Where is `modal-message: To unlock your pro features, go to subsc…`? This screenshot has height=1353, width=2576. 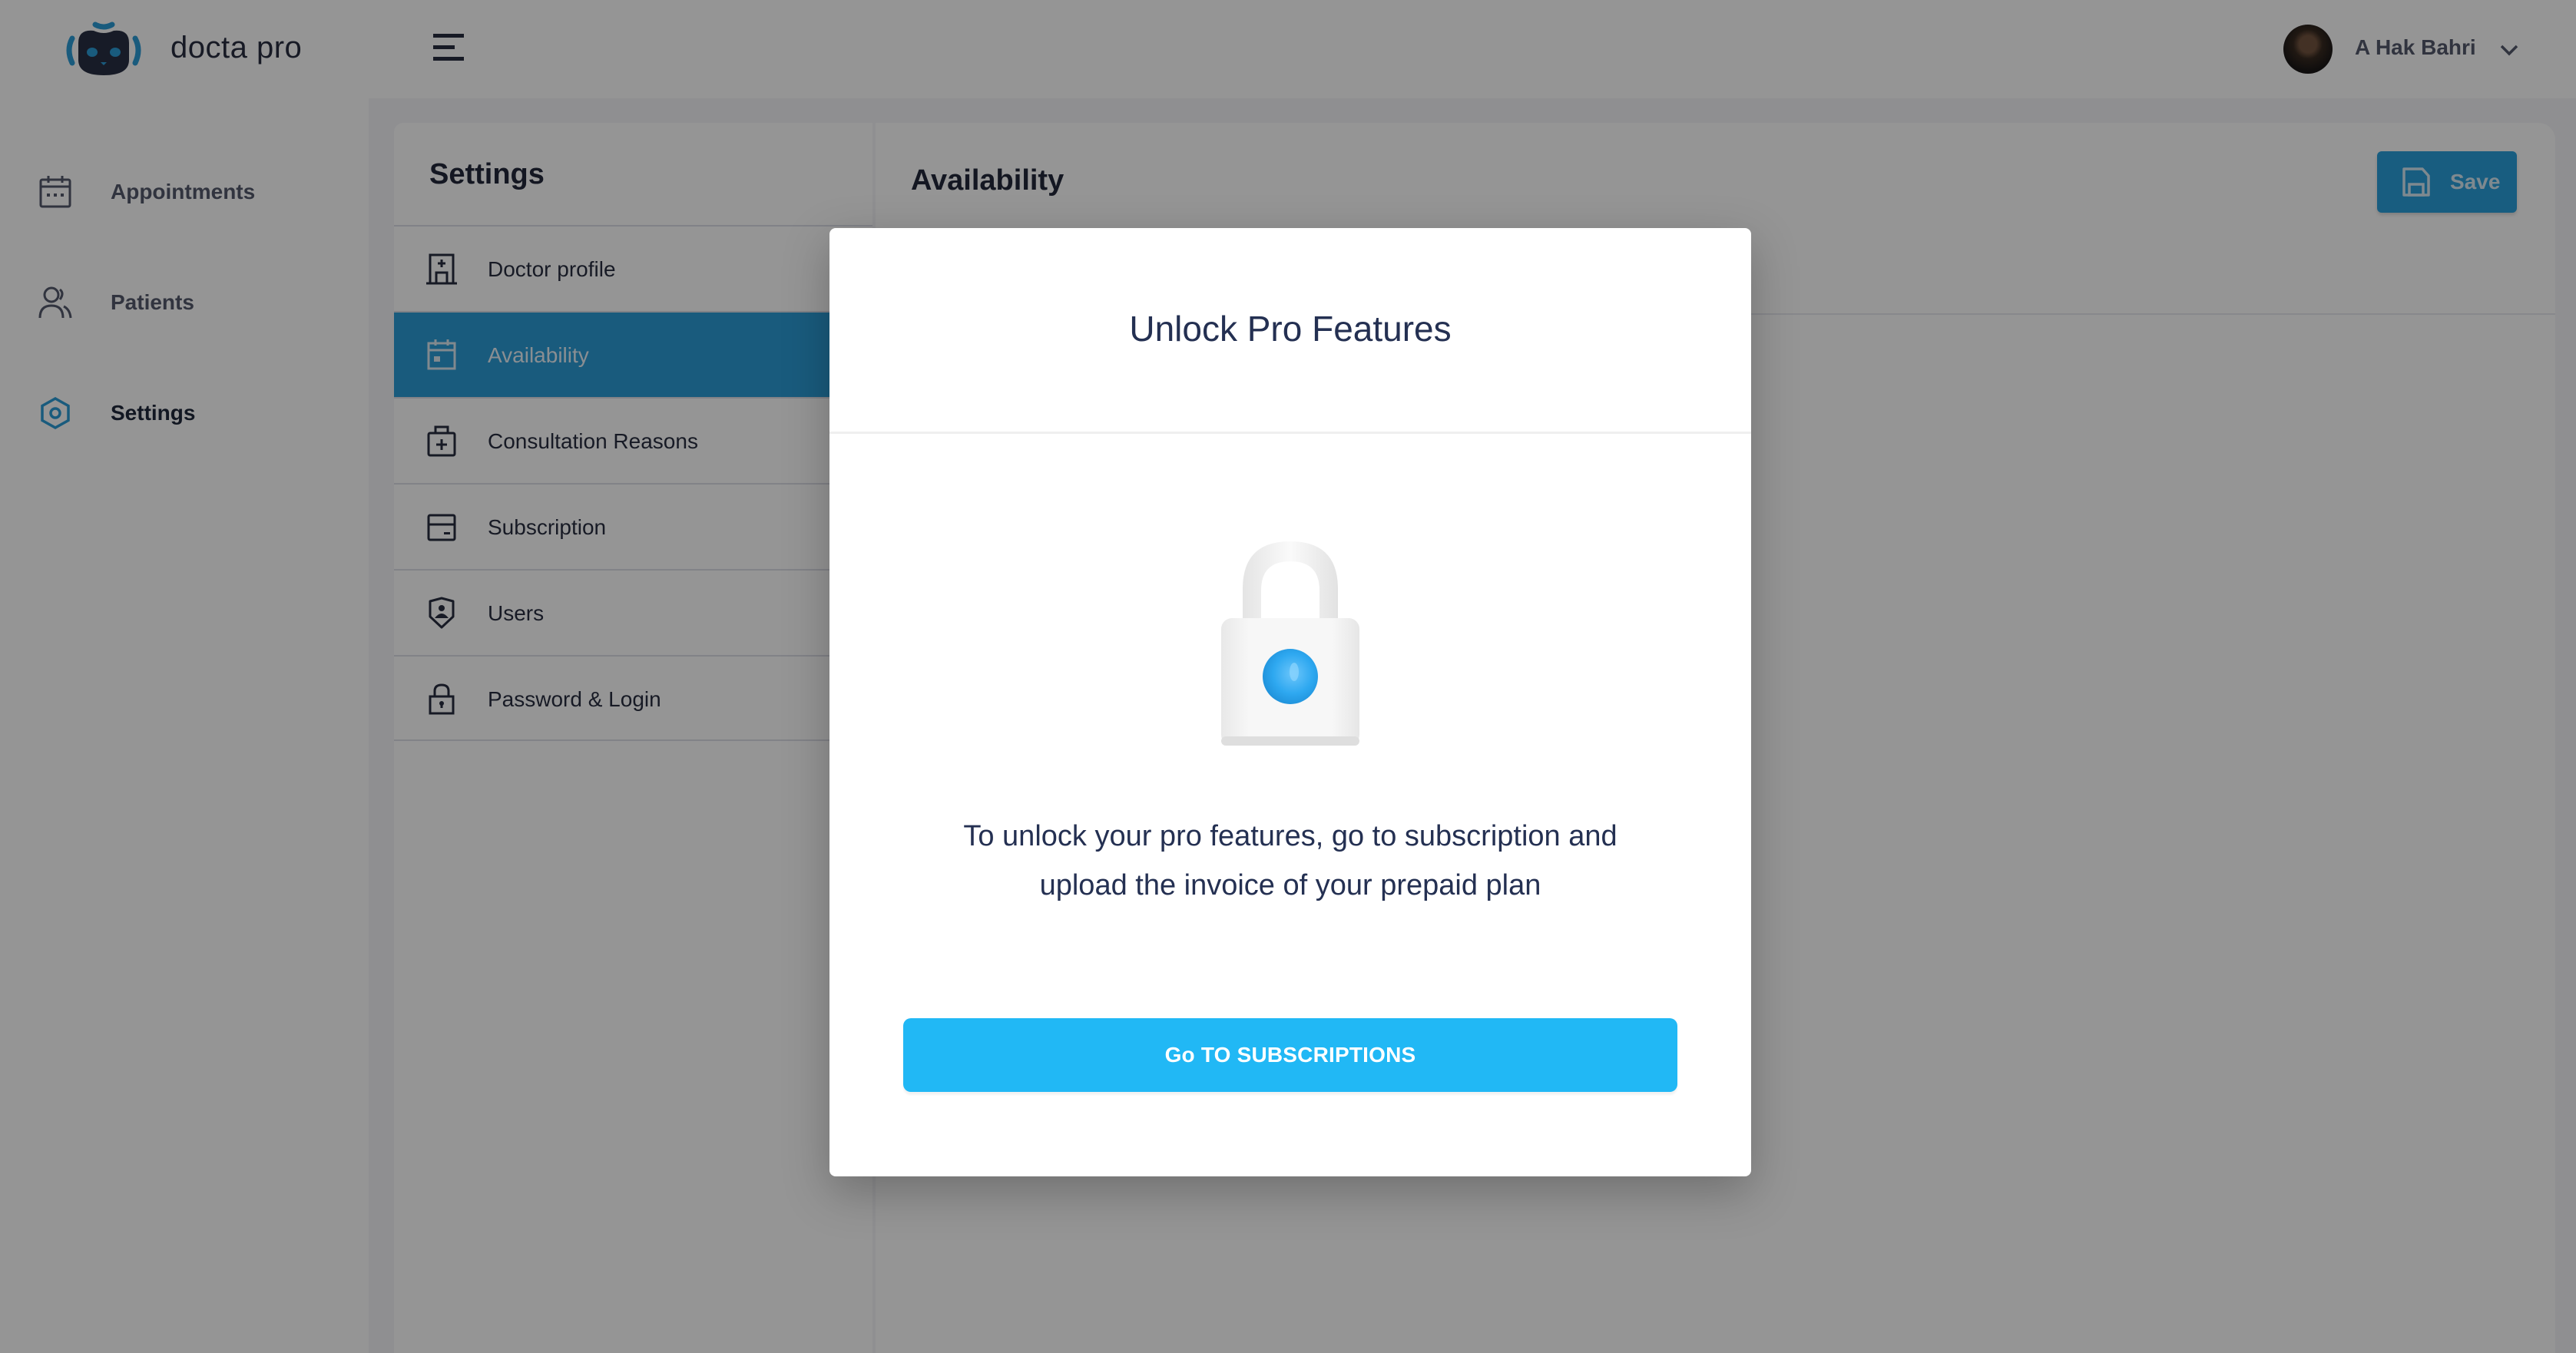 modal-message: To unlock your pro features, go to subsc… is located at coordinates (1290, 860).